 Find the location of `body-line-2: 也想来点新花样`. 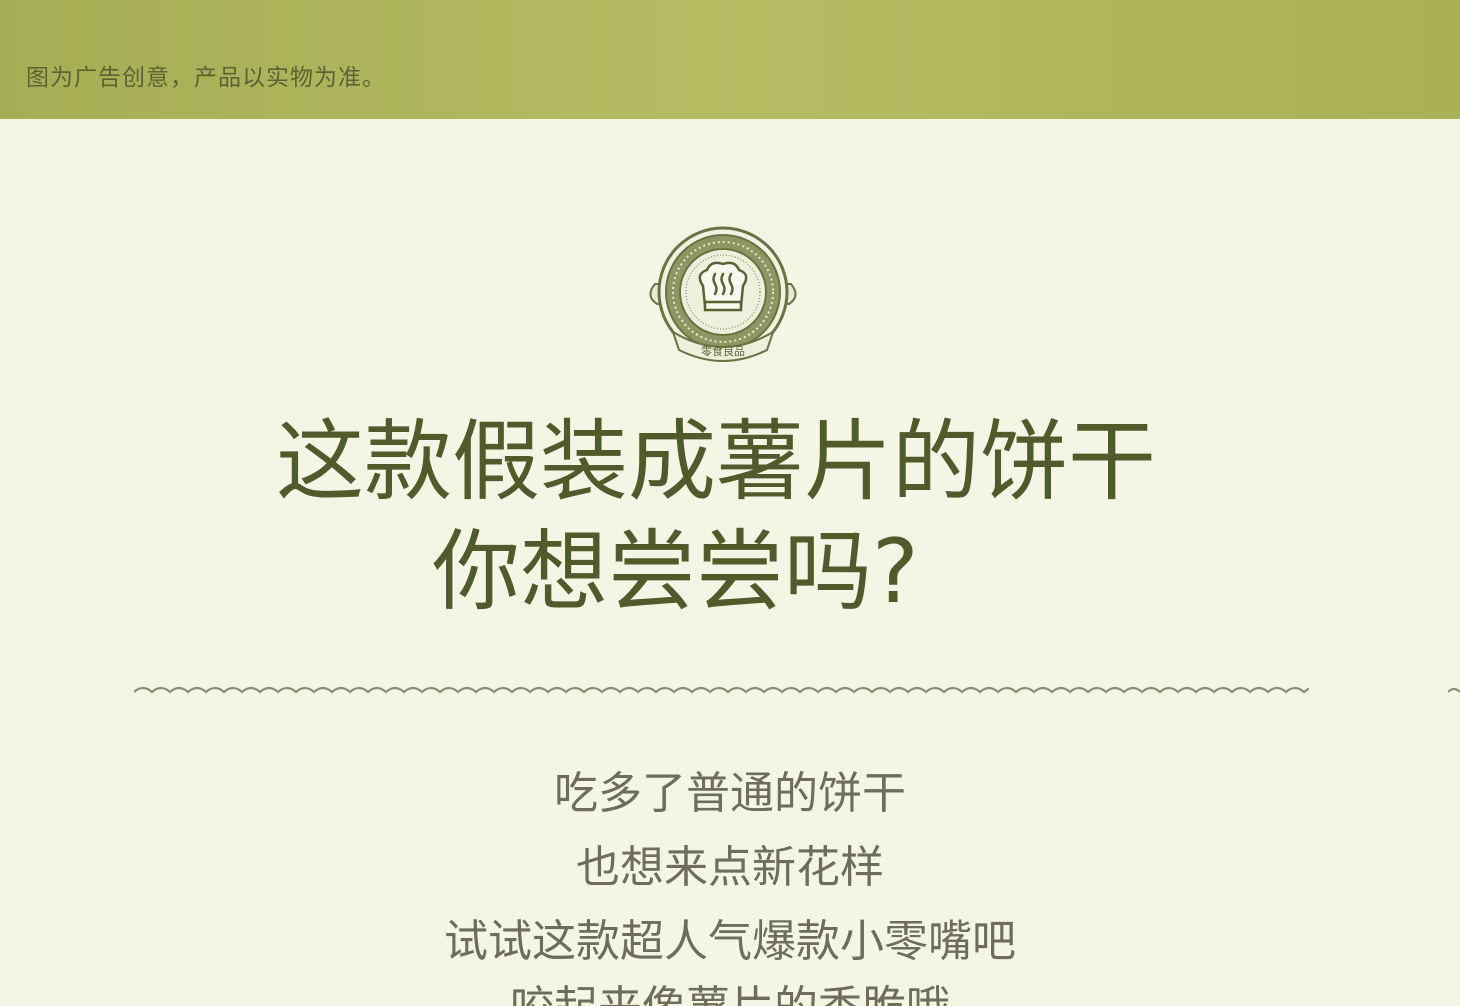

body-line-2: 也想来点新花样 is located at coordinates (730, 867).